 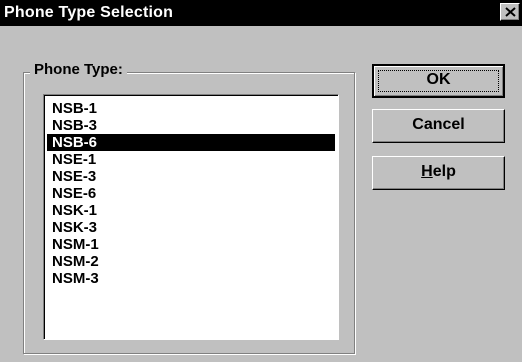 I want to click on close-icon, so click(x=510, y=12).